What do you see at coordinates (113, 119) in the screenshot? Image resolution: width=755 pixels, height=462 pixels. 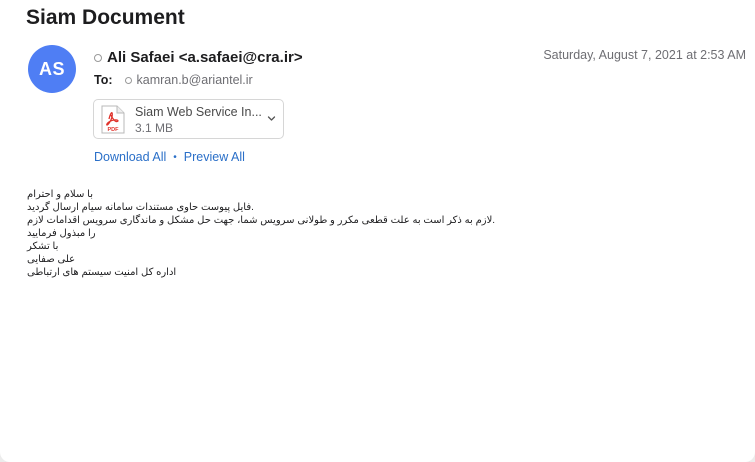 I see `pdf-icon: PDF` at bounding box center [113, 119].